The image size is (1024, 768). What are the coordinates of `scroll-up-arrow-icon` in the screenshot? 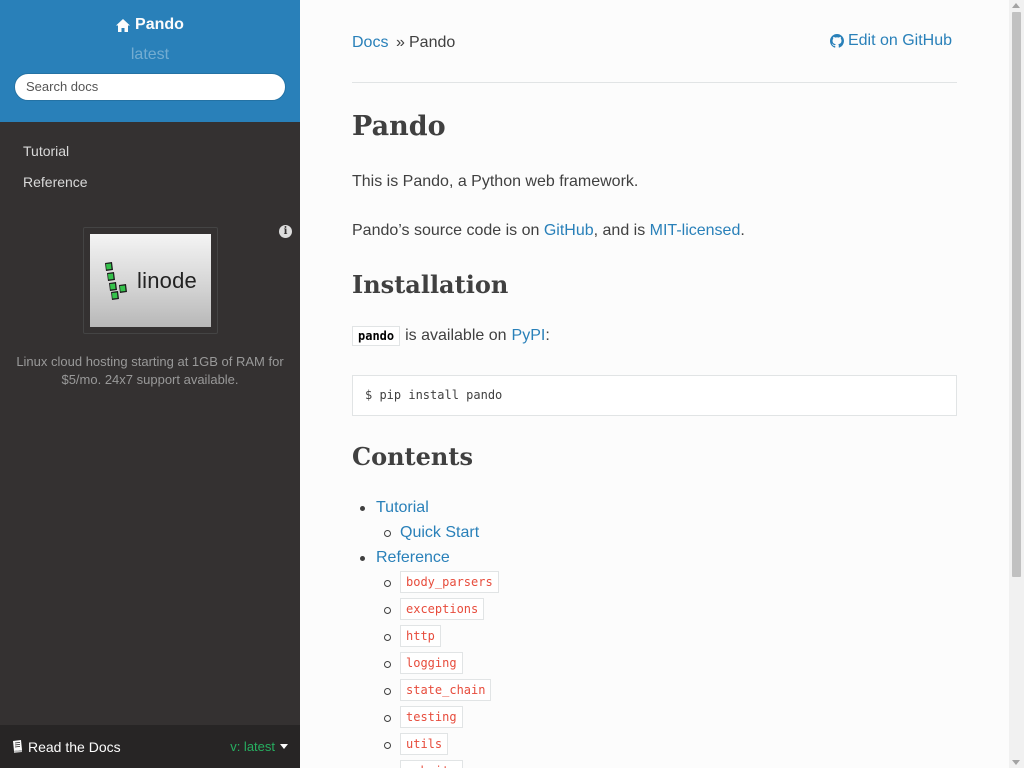 It's located at (1016, 5).